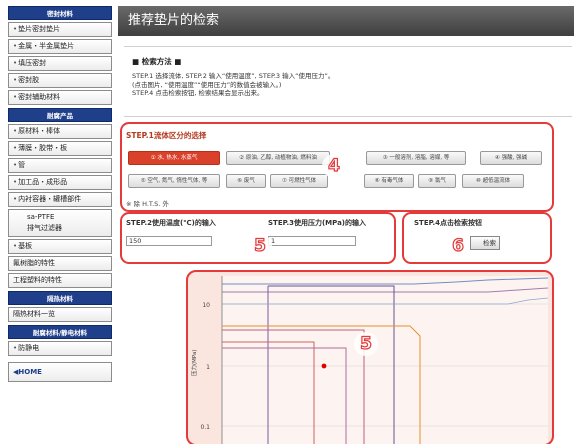 The height and width of the screenshot is (444, 582). Describe the element at coordinates (166, 135) in the screenshot. I see `step1-title: STEP.1流体区分的选择` at that location.